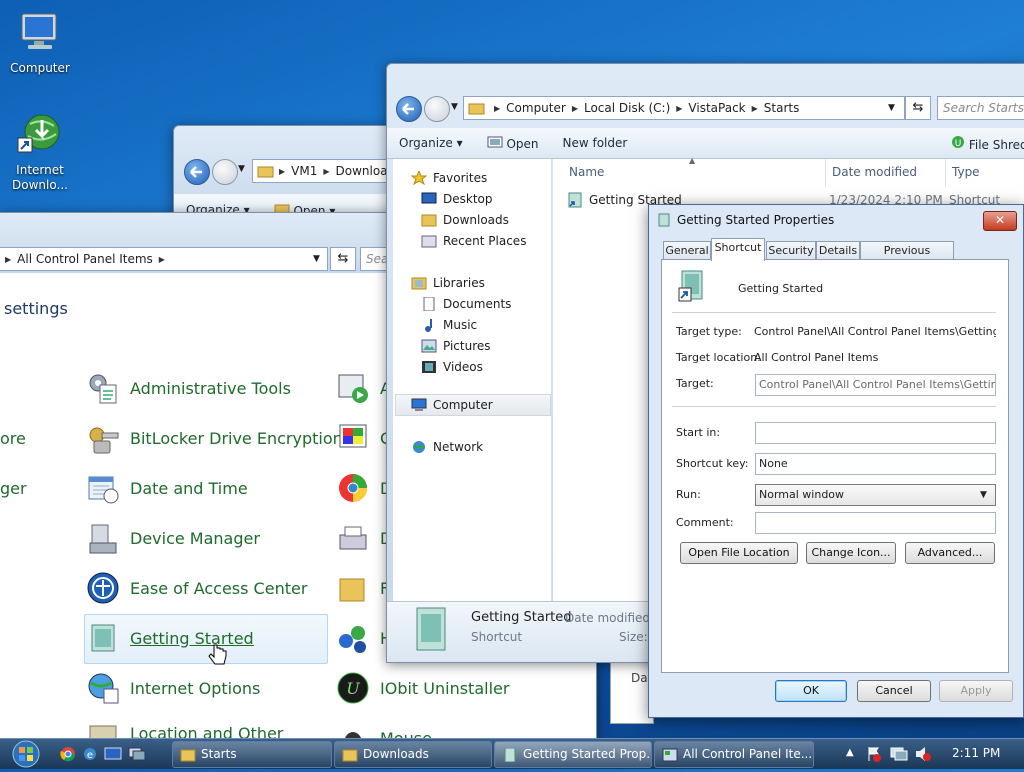 The width and height of the screenshot is (1024, 772). What do you see at coordinates (695, 383) in the screenshot?
I see `target-label: Target:` at bounding box center [695, 383].